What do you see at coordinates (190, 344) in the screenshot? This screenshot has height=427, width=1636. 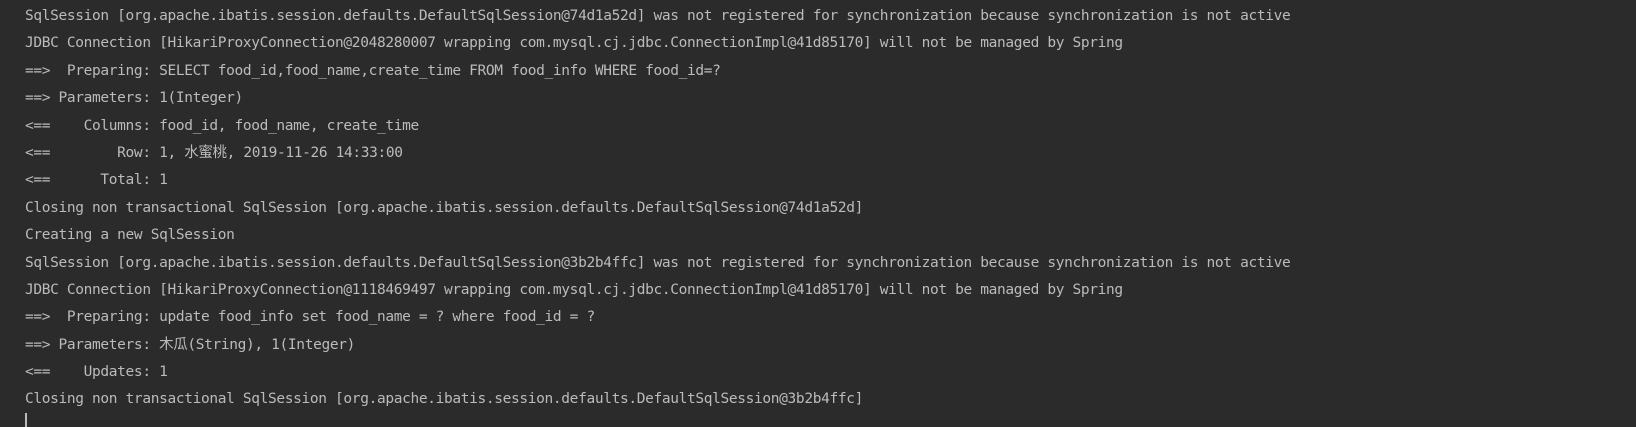 I see `console-line: ==> Parameters: 木瓜(String), 1(Integer)` at bounding box center [190, 344].